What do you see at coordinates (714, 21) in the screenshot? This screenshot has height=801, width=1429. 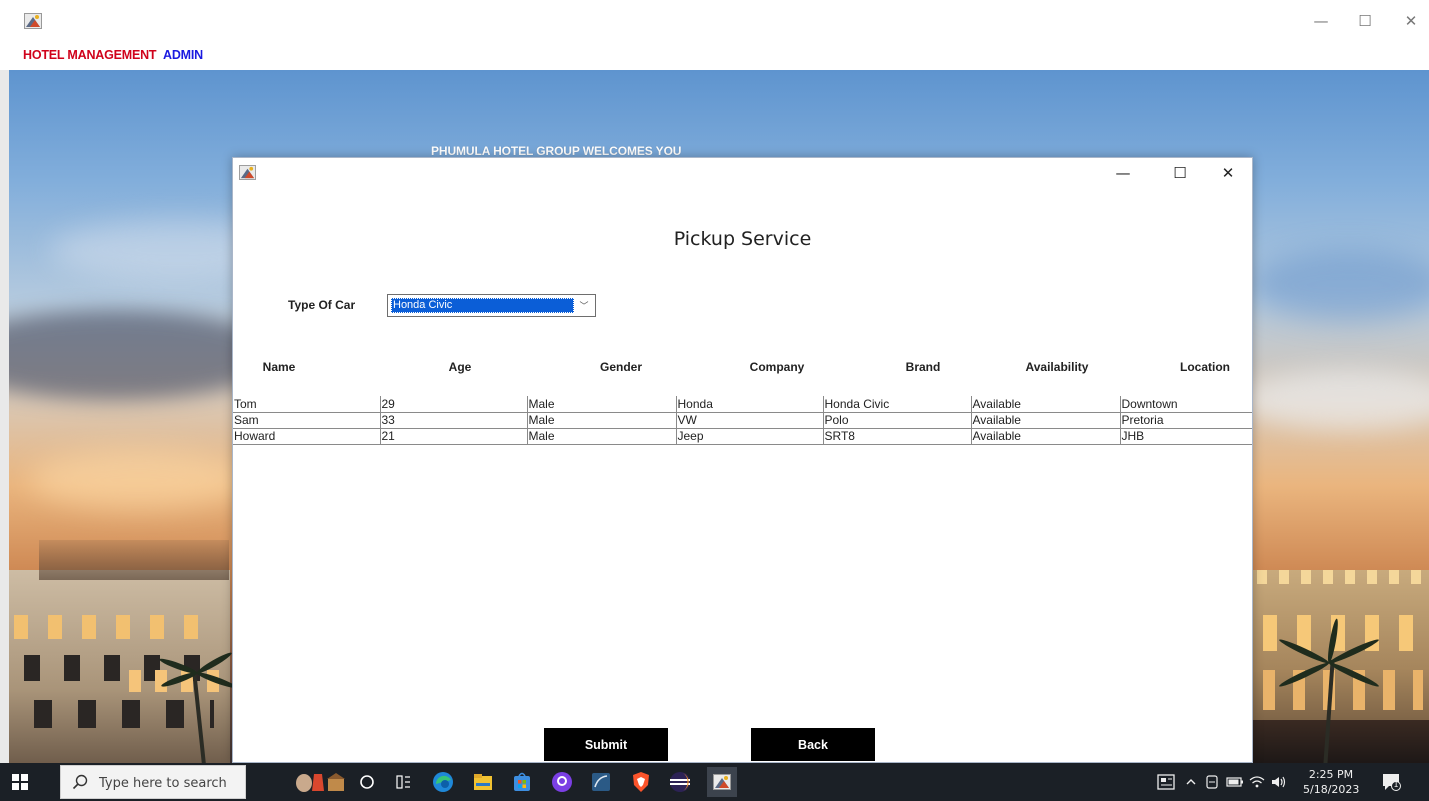 I see `main-window-titlebar: — ☐ ✕` at bounding box center [714, 21].